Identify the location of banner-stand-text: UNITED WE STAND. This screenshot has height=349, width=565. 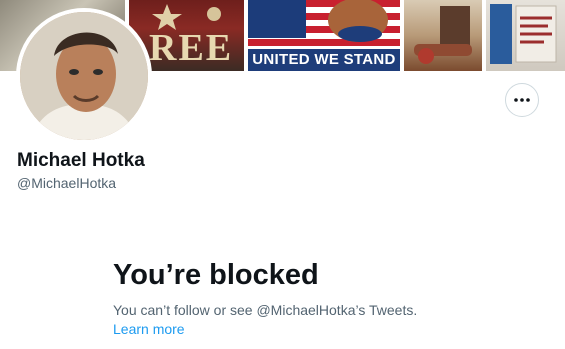
(324, 60).